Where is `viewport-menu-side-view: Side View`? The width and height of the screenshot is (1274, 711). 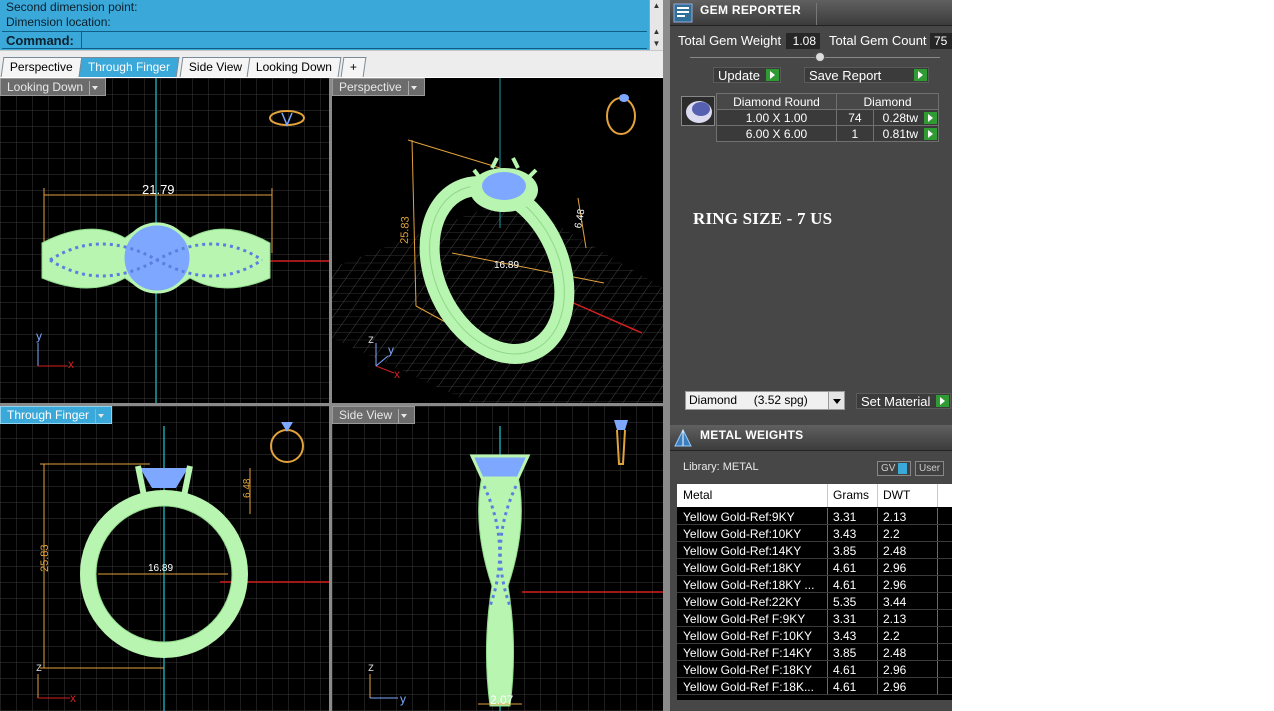
viewport-menu-side-view: Side View is located at coordinates (374, 415).